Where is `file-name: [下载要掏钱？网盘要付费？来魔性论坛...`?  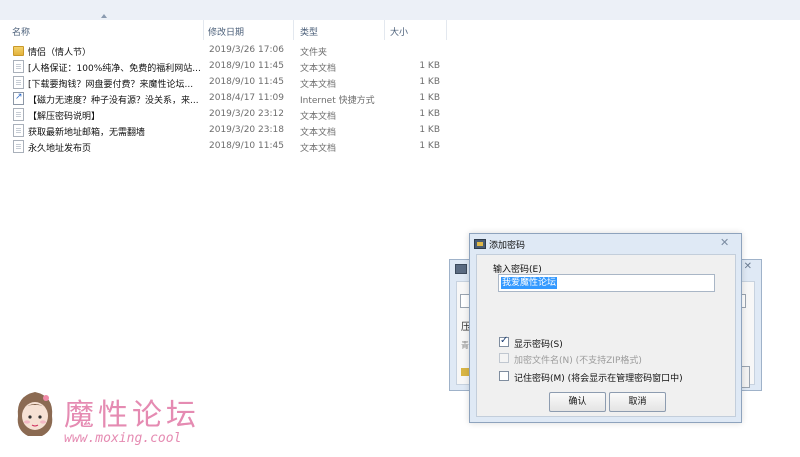
file-name: [下载要掏钱？网盘要付费？来魔性论坛... is located at coordinates (111, 85).